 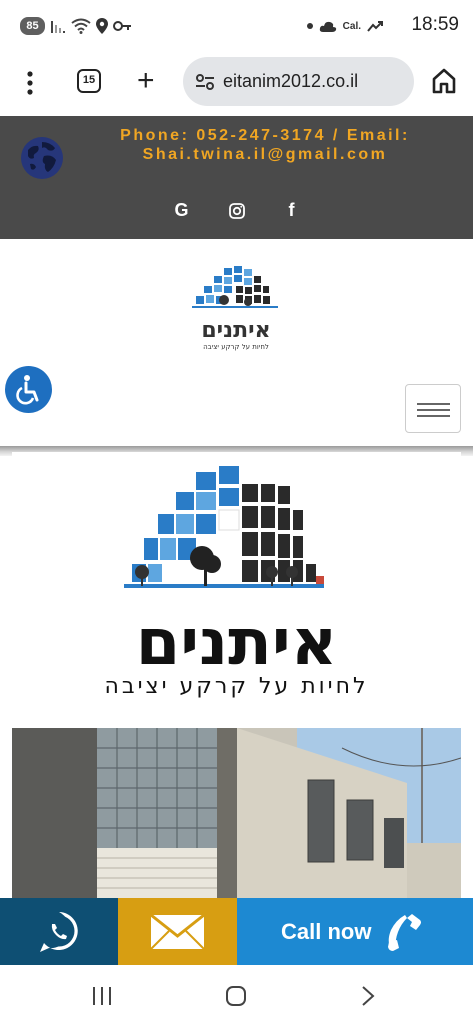 I want to click on contact-email: Shai.twina.il@gmail.com, so click(x=265, y=154).